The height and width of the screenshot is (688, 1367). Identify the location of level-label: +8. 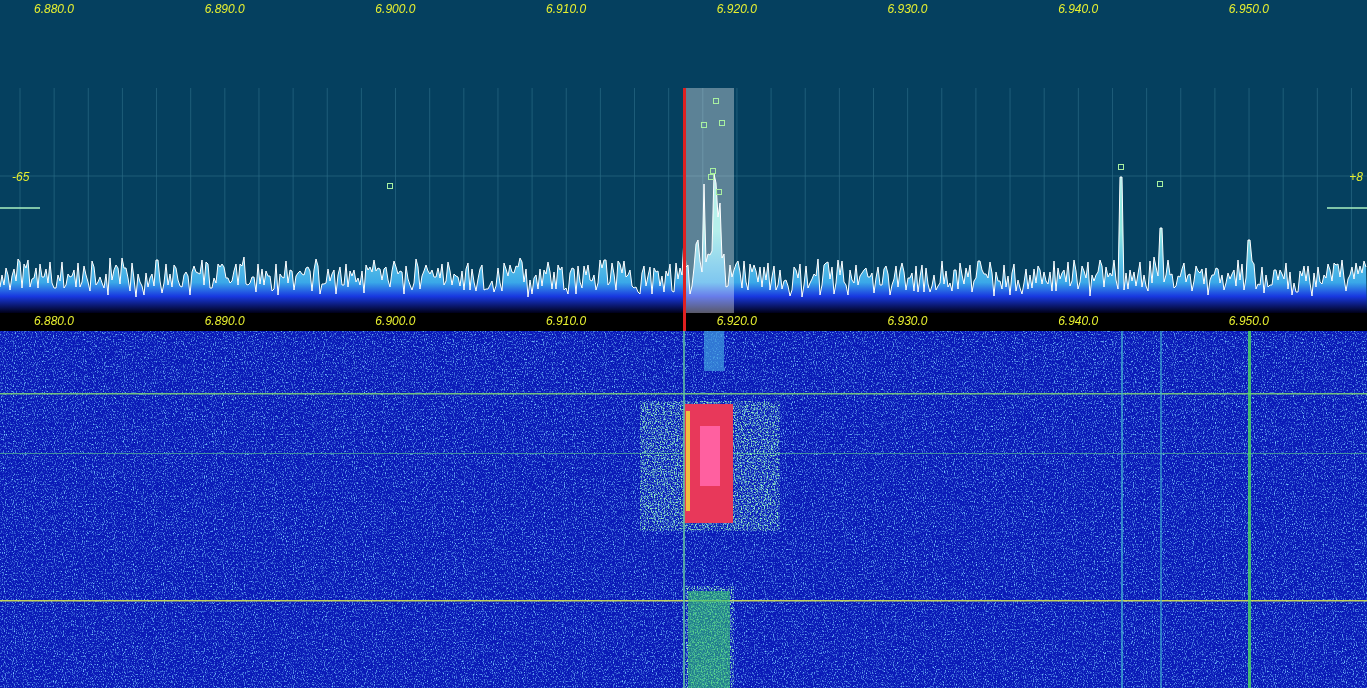
(1356, 177).